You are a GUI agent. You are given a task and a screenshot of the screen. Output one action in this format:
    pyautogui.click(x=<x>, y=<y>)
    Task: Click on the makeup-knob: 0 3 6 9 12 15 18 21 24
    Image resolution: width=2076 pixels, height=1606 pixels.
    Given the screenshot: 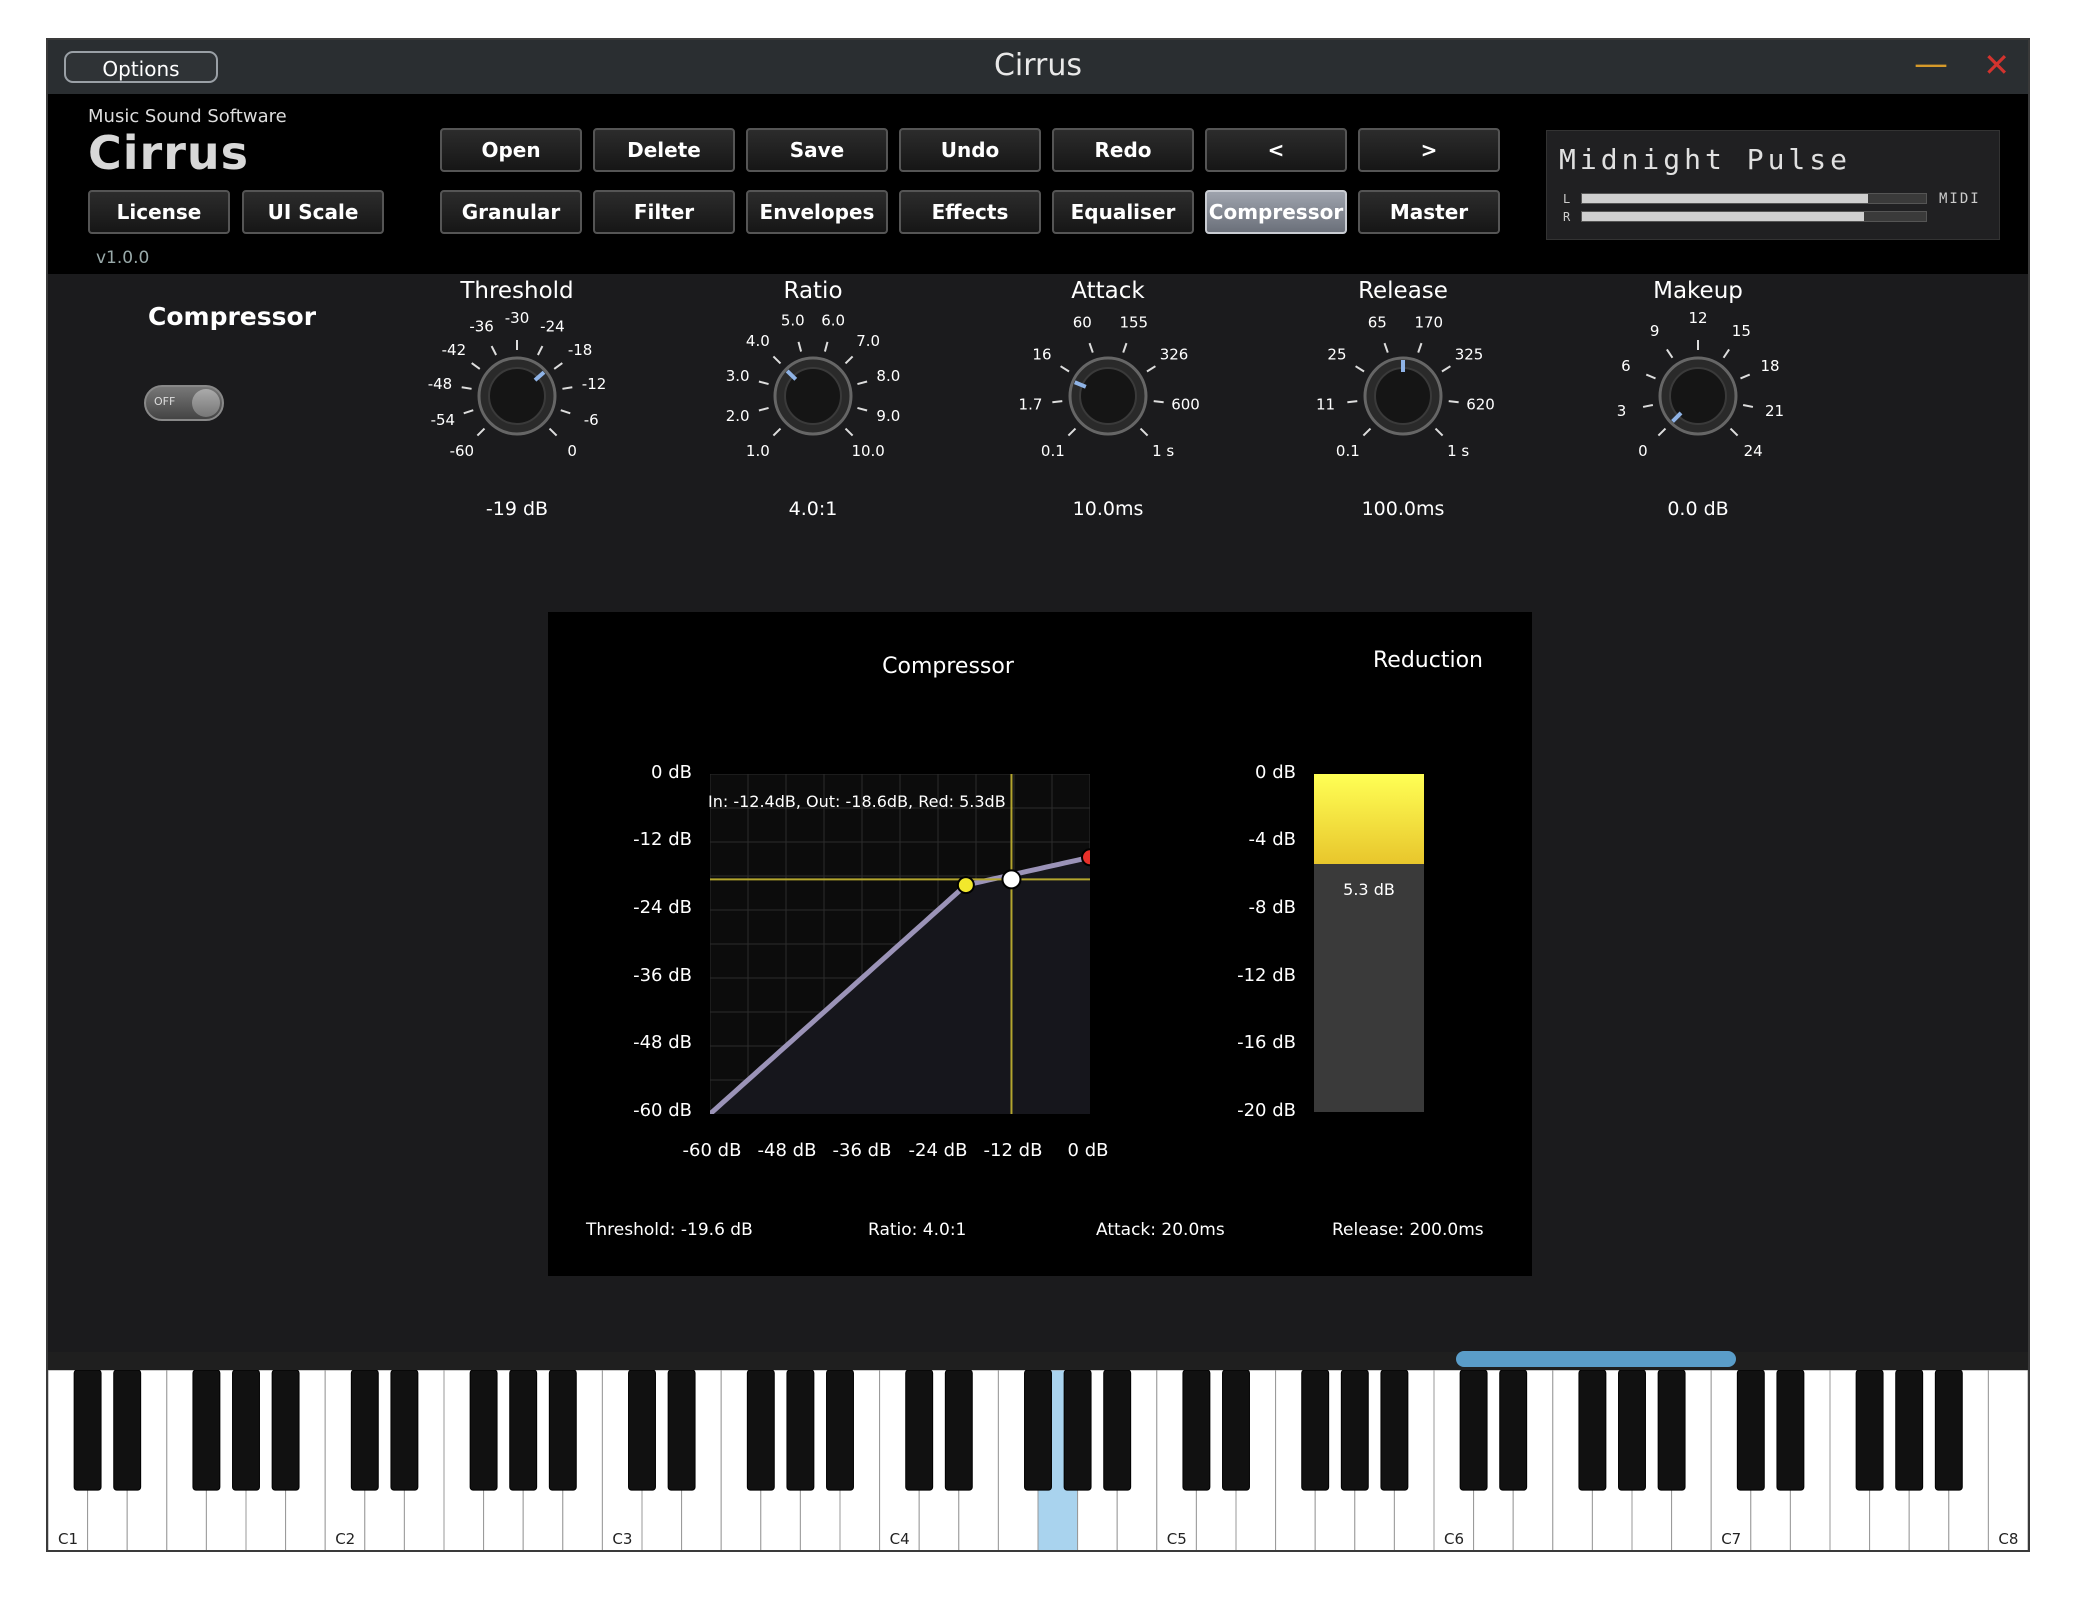 What is the action you would take?
    pyautogui.click(x=1698, y=383)
    